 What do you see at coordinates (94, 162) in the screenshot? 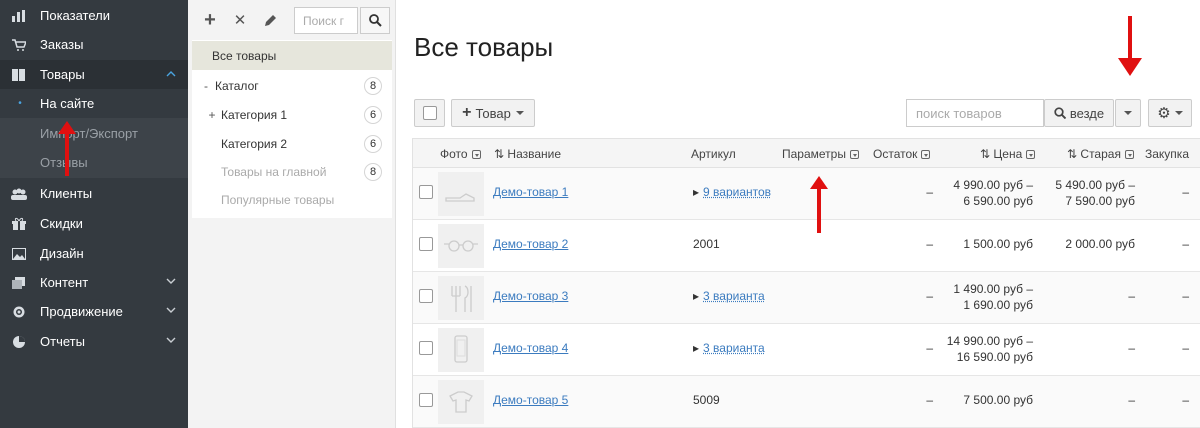
I see `sidebar-subitem-reviews: Отзывы` at bounding box center [94, 162].